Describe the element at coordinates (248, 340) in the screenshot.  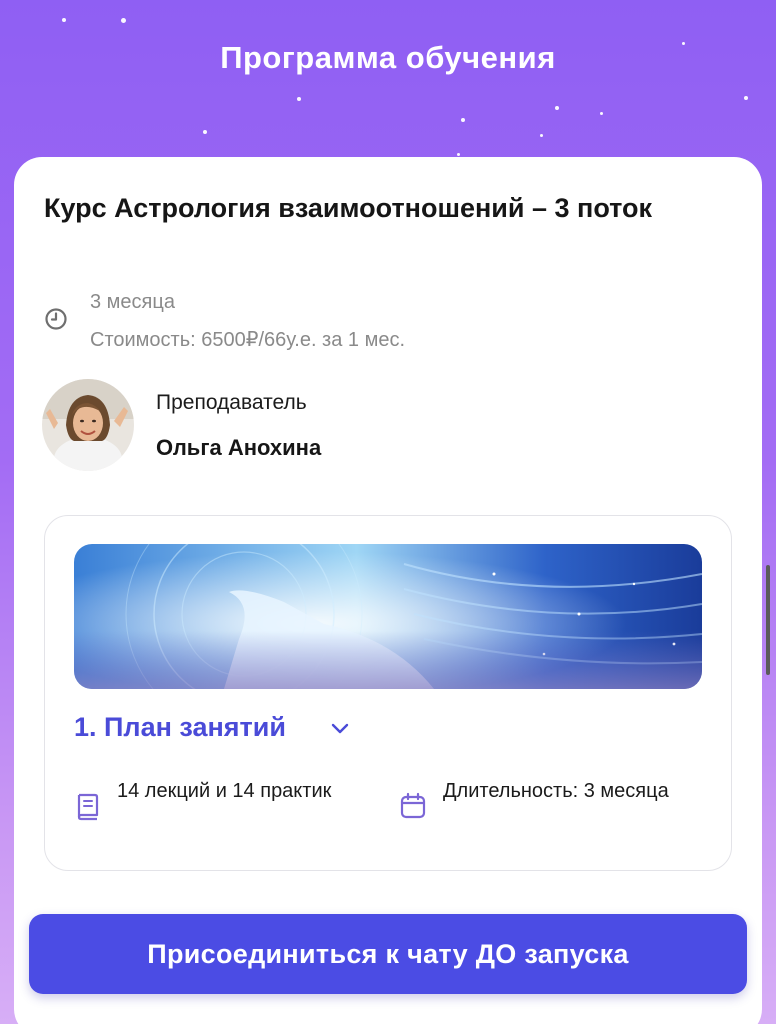
I see `course-price: Стоимость: 6500₽/66у.е. за 1 мес.` at that location.